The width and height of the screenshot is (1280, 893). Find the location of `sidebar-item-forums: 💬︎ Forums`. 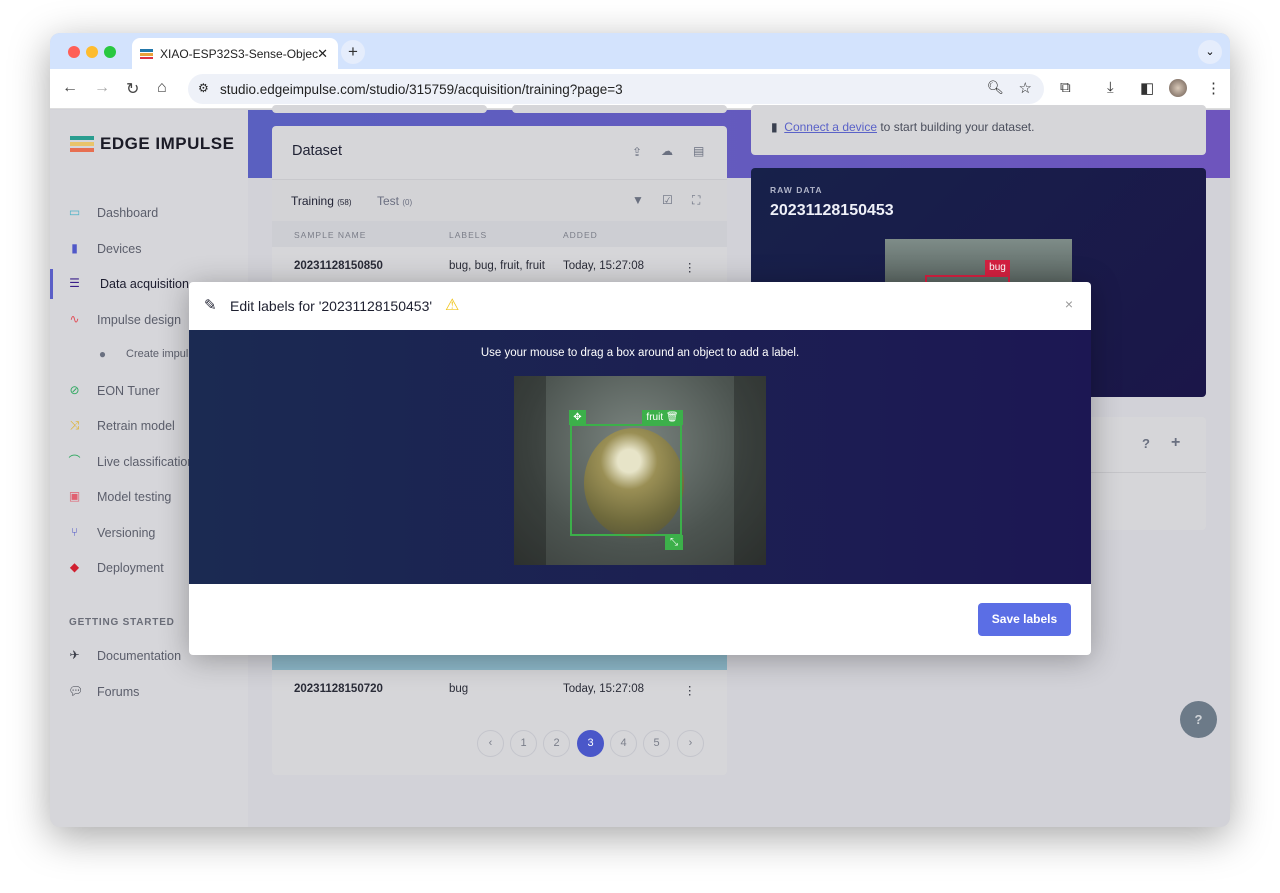

sidebar-item-forums: 💬︎ Forums is located at coordinates (149, 692).